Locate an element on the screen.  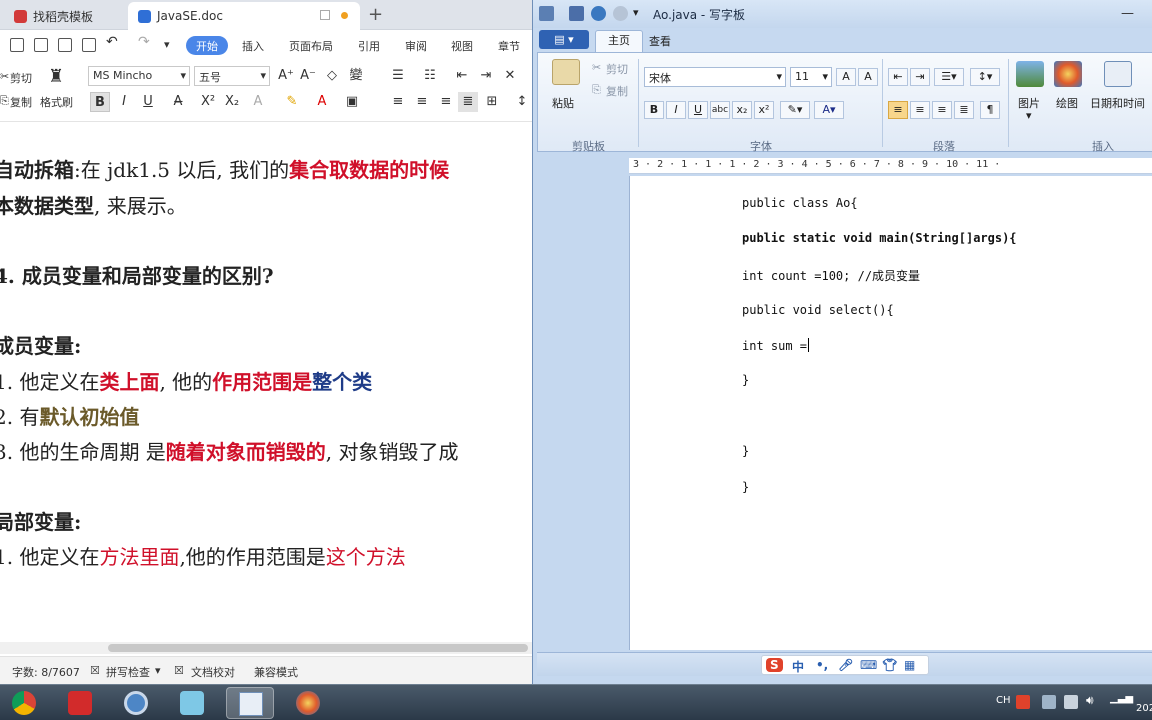
taskbar-paint is located at coordinates (308, 703).